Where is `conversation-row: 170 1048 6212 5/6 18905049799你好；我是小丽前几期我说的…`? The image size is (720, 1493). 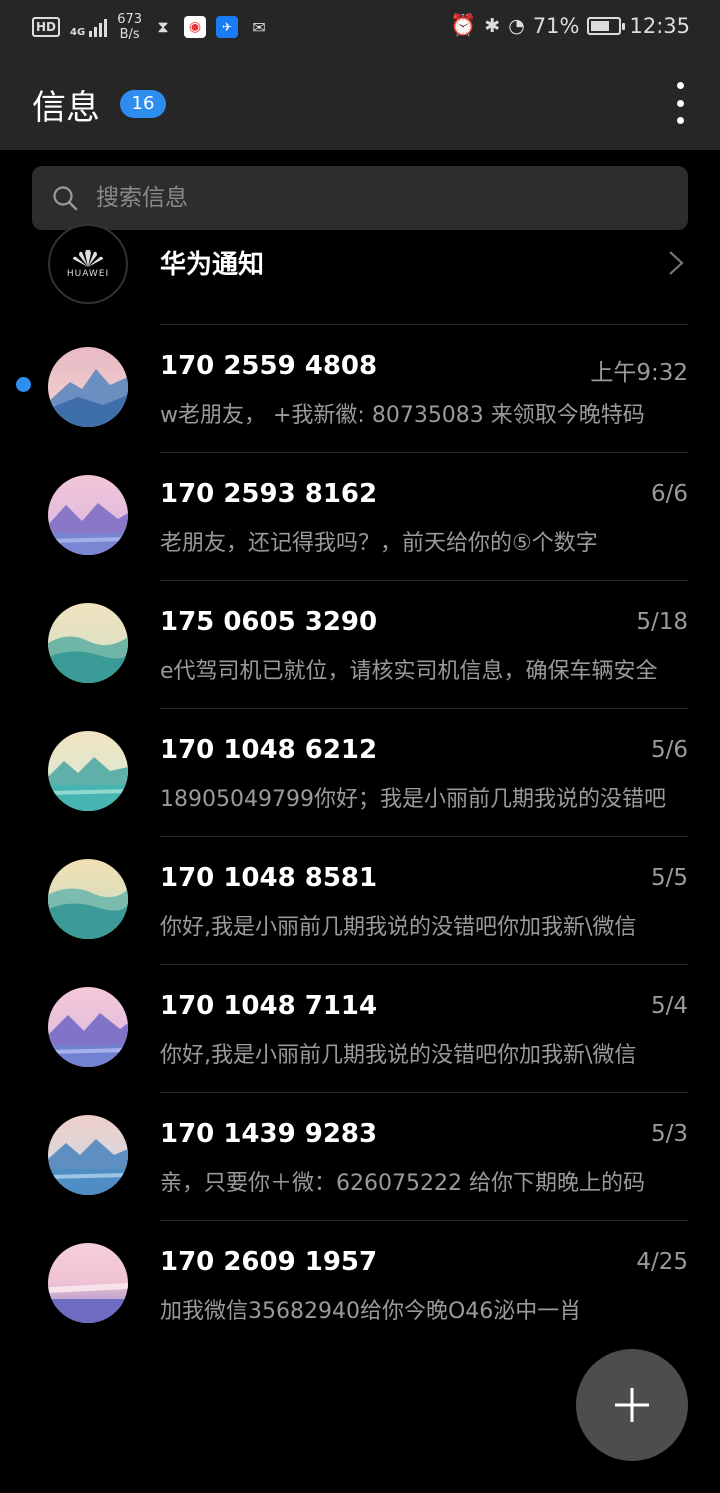
conversation-row: 170 1048 6212 5/6 18905049799你好；我是小丽前几期我说的… is located at coordinates (360, 773).